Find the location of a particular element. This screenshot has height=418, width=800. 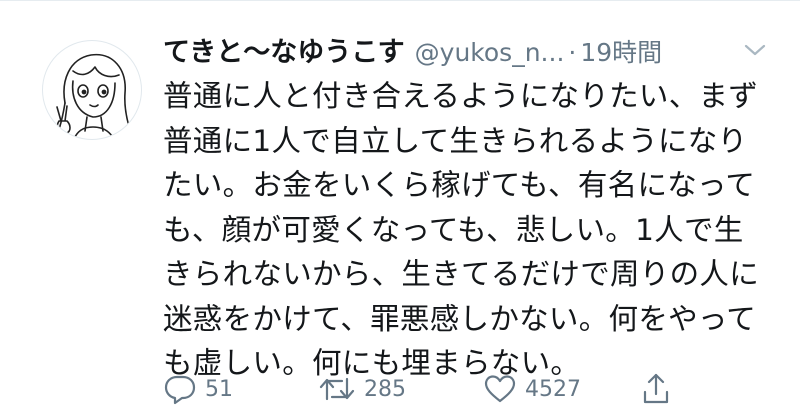

heart-icon is located at coordinates (500, 389).